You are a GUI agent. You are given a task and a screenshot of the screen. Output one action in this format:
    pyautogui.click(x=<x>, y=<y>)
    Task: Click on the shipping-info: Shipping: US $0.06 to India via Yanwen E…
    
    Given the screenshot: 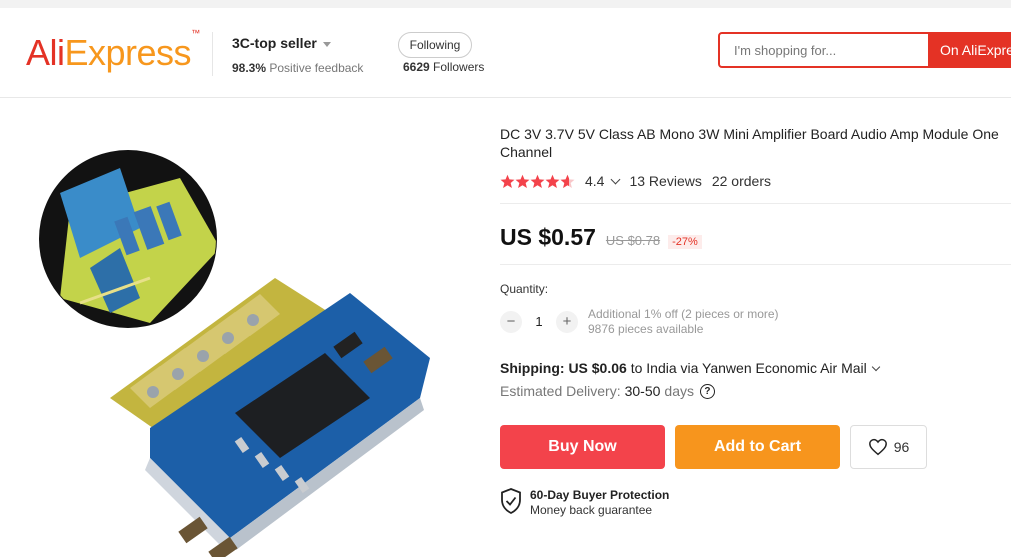 What is the action you would take?
    pyautogui.click(x=690, y=368)
    